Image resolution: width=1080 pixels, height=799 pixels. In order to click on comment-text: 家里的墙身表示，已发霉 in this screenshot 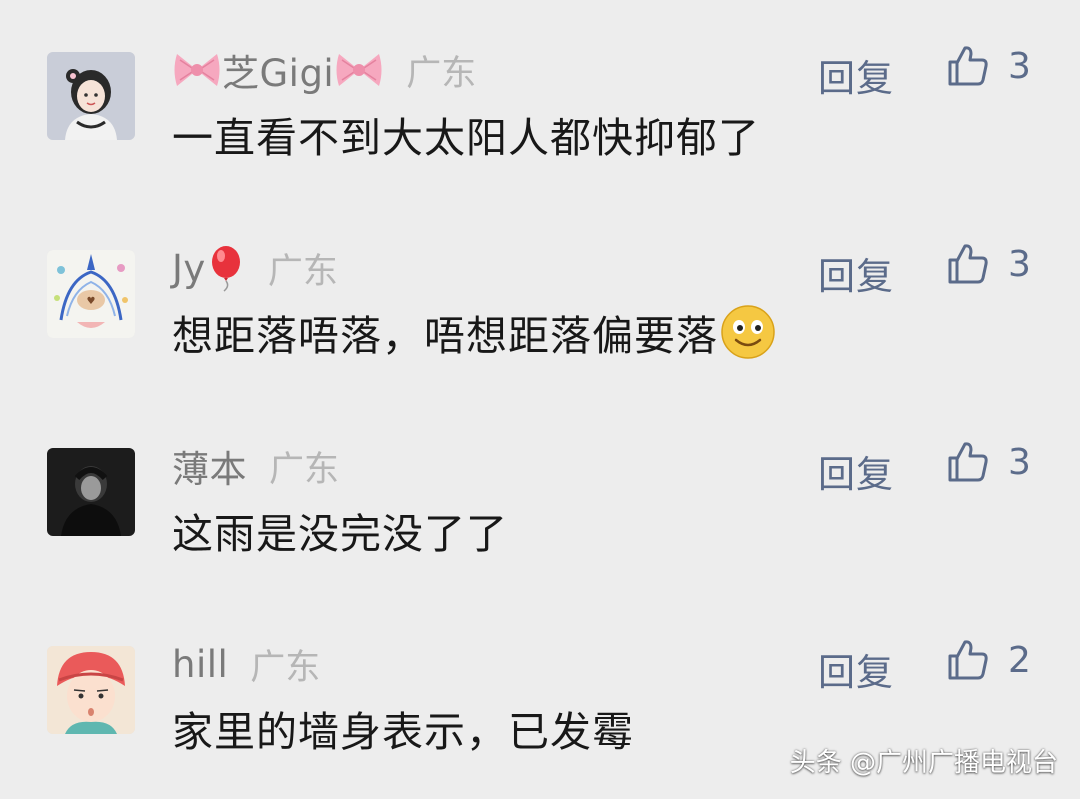, I will do `click(403, 728)`.